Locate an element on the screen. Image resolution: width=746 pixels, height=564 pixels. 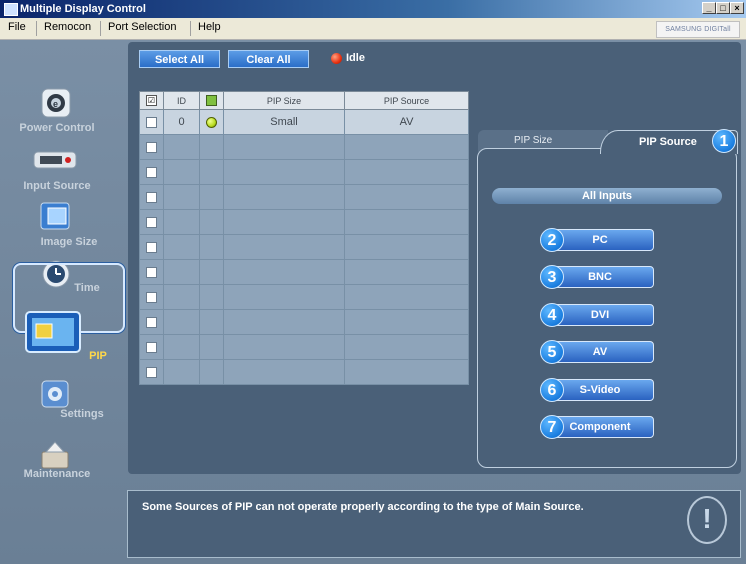
menu-help: Help is located at coordinates (209, 27).